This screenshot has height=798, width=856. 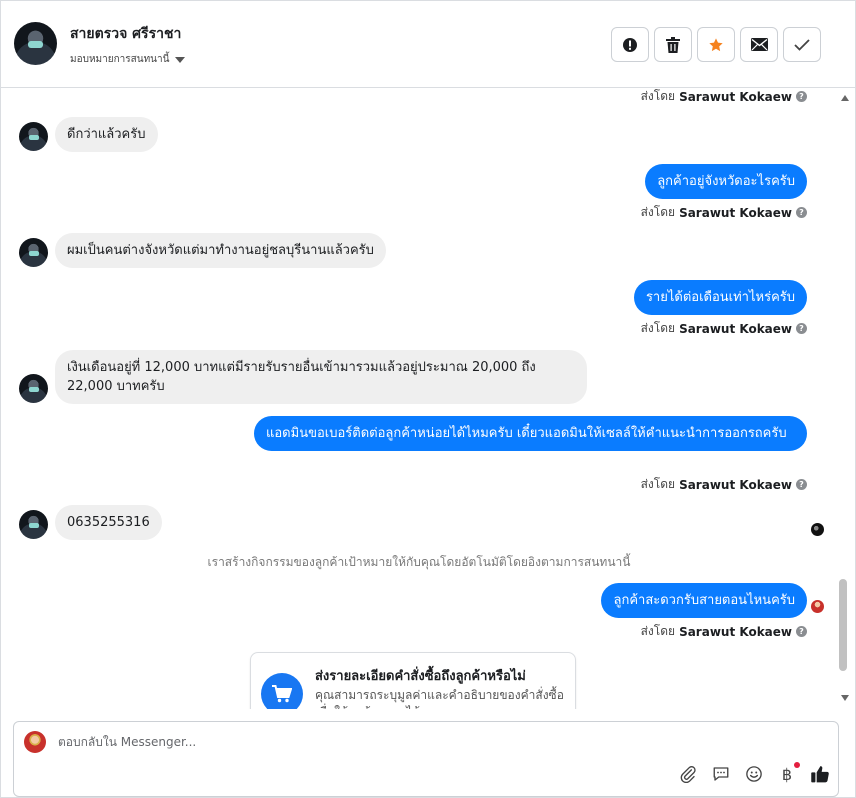 I want to click on assign-label: มอบหมายการสนทนานี้, so click(x=120, y=59).